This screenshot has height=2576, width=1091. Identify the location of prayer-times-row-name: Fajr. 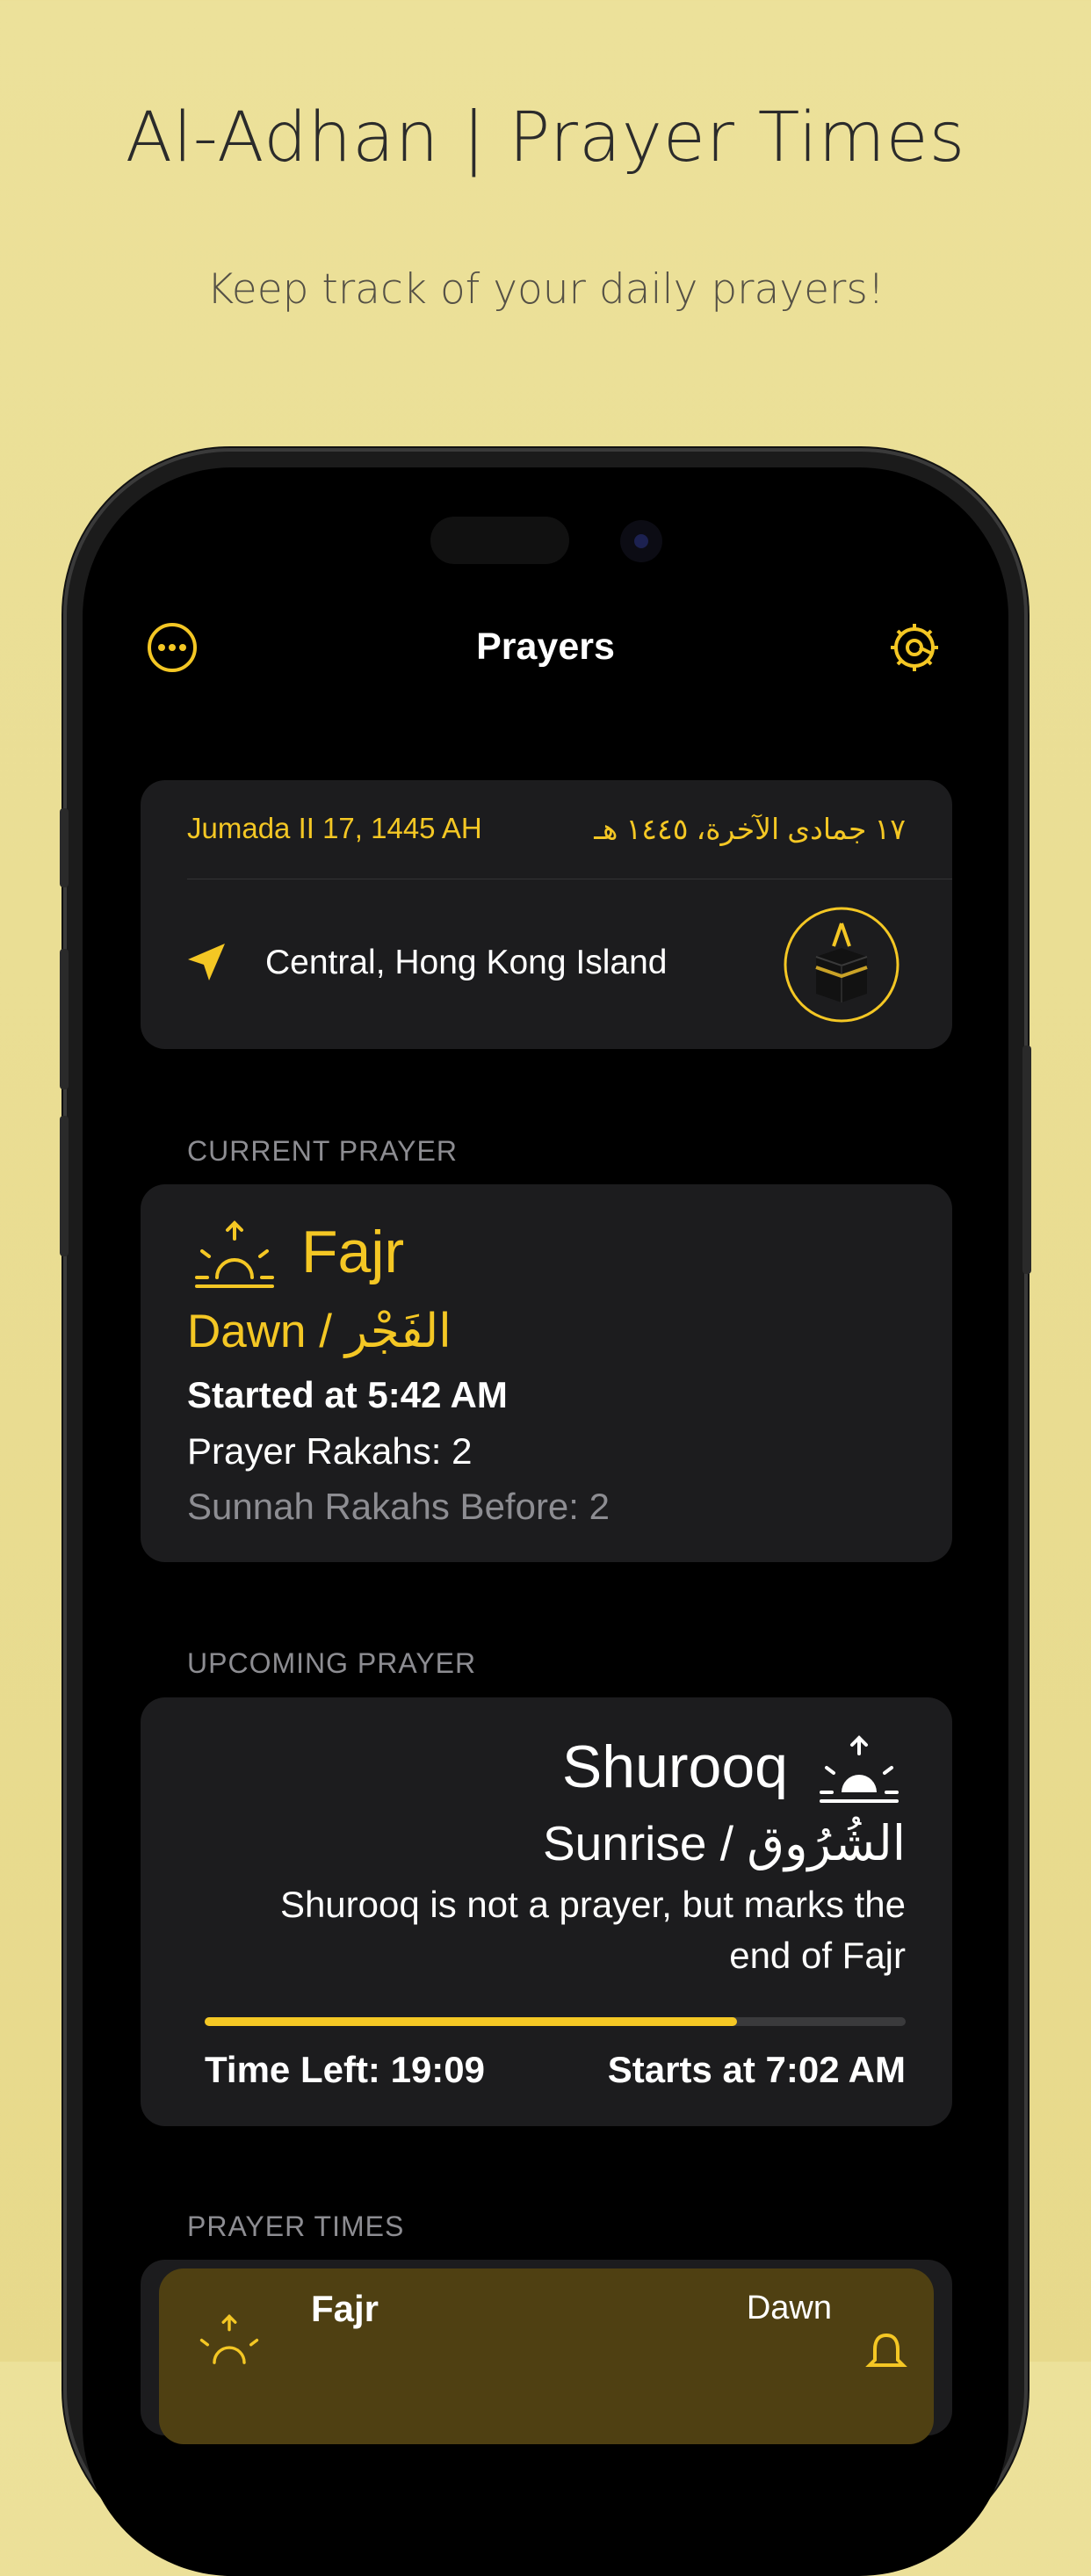
(345, 2308).